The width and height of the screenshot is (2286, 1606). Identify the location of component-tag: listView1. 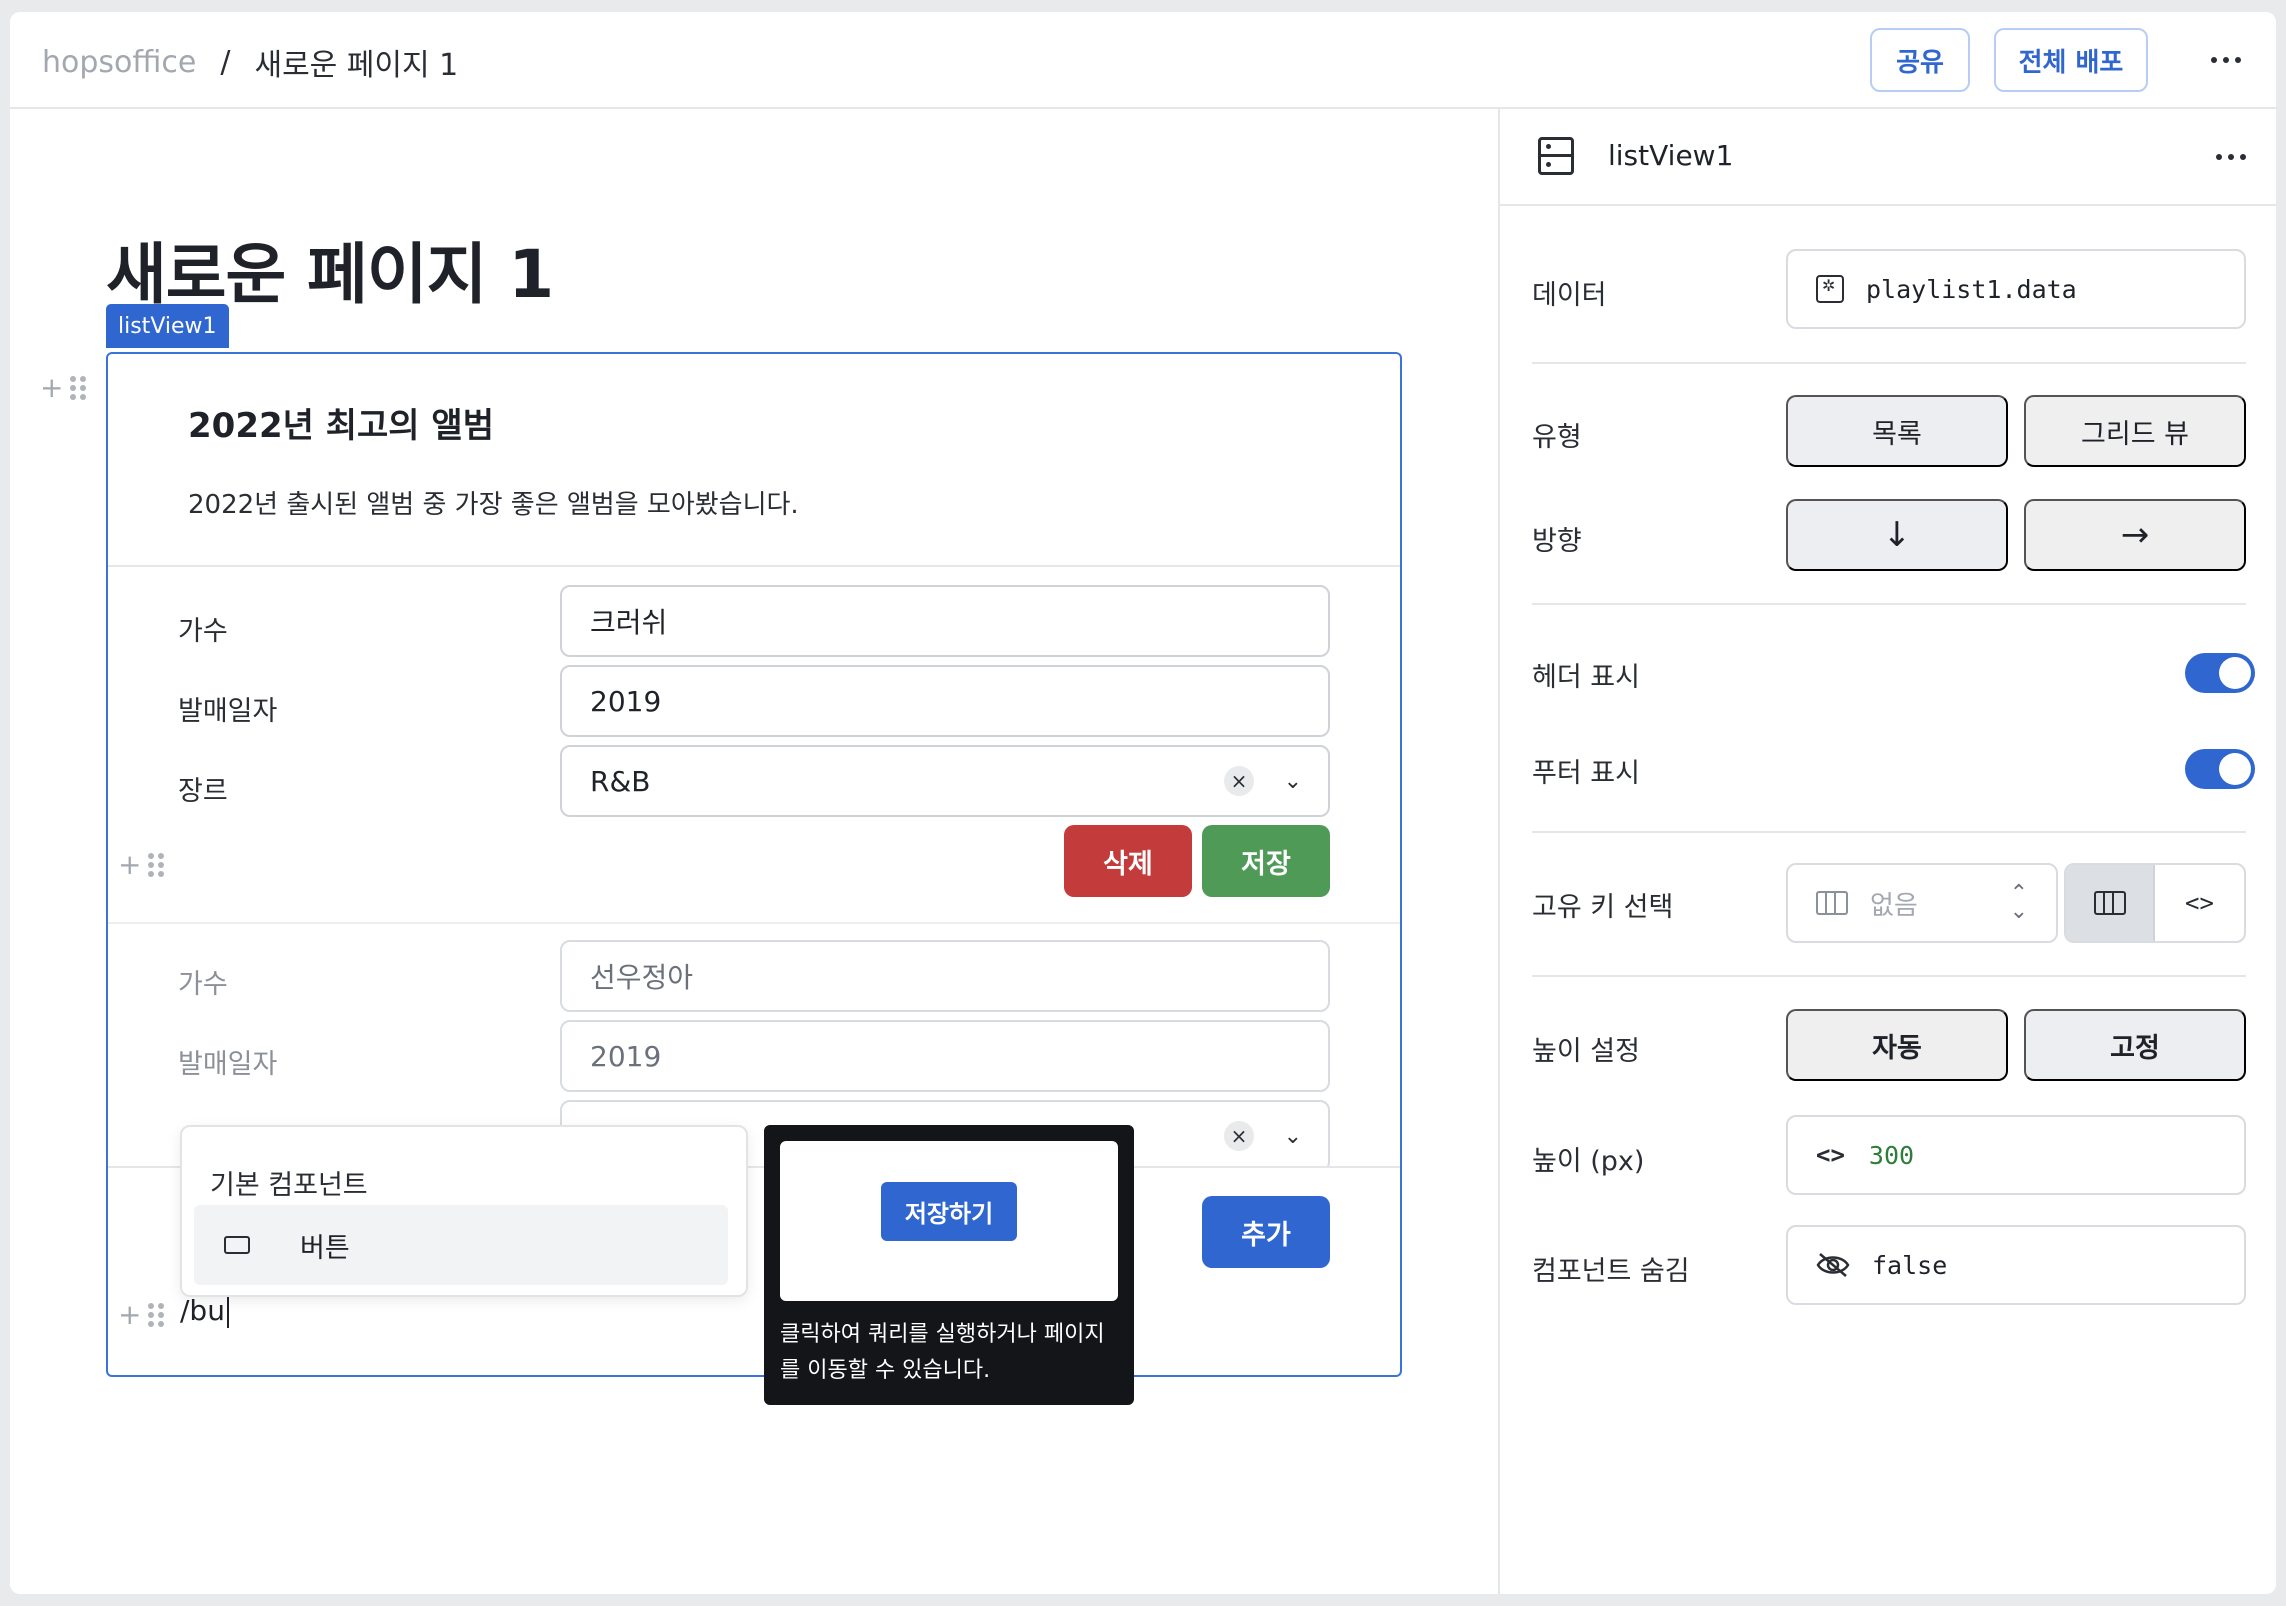
(167, 326).